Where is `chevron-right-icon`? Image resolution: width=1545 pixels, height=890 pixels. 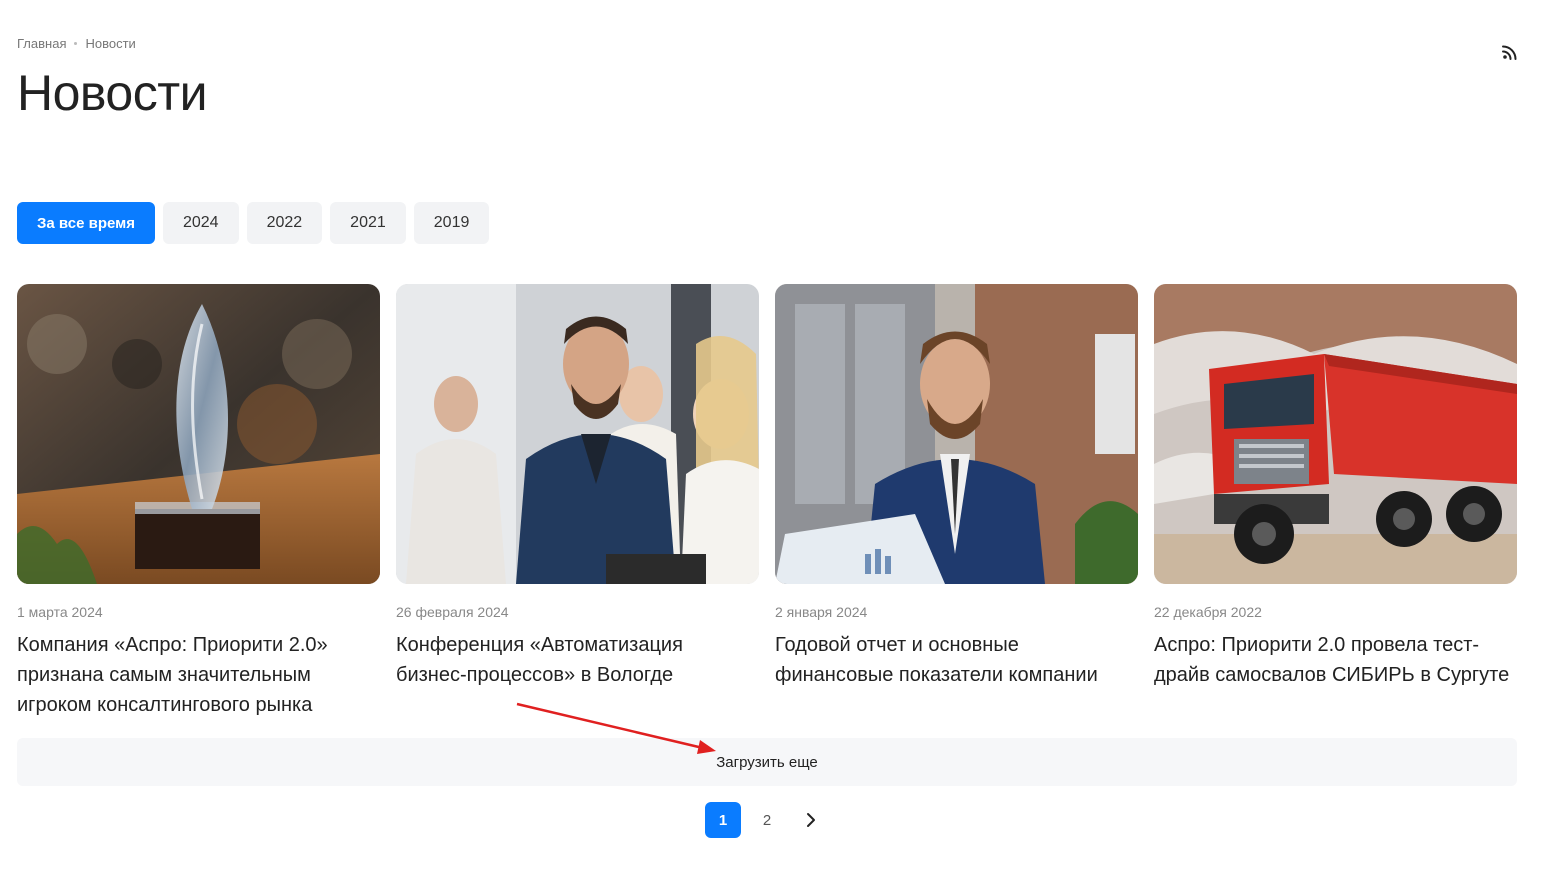
chevron-right-icon is located at coordinates (811, 820).